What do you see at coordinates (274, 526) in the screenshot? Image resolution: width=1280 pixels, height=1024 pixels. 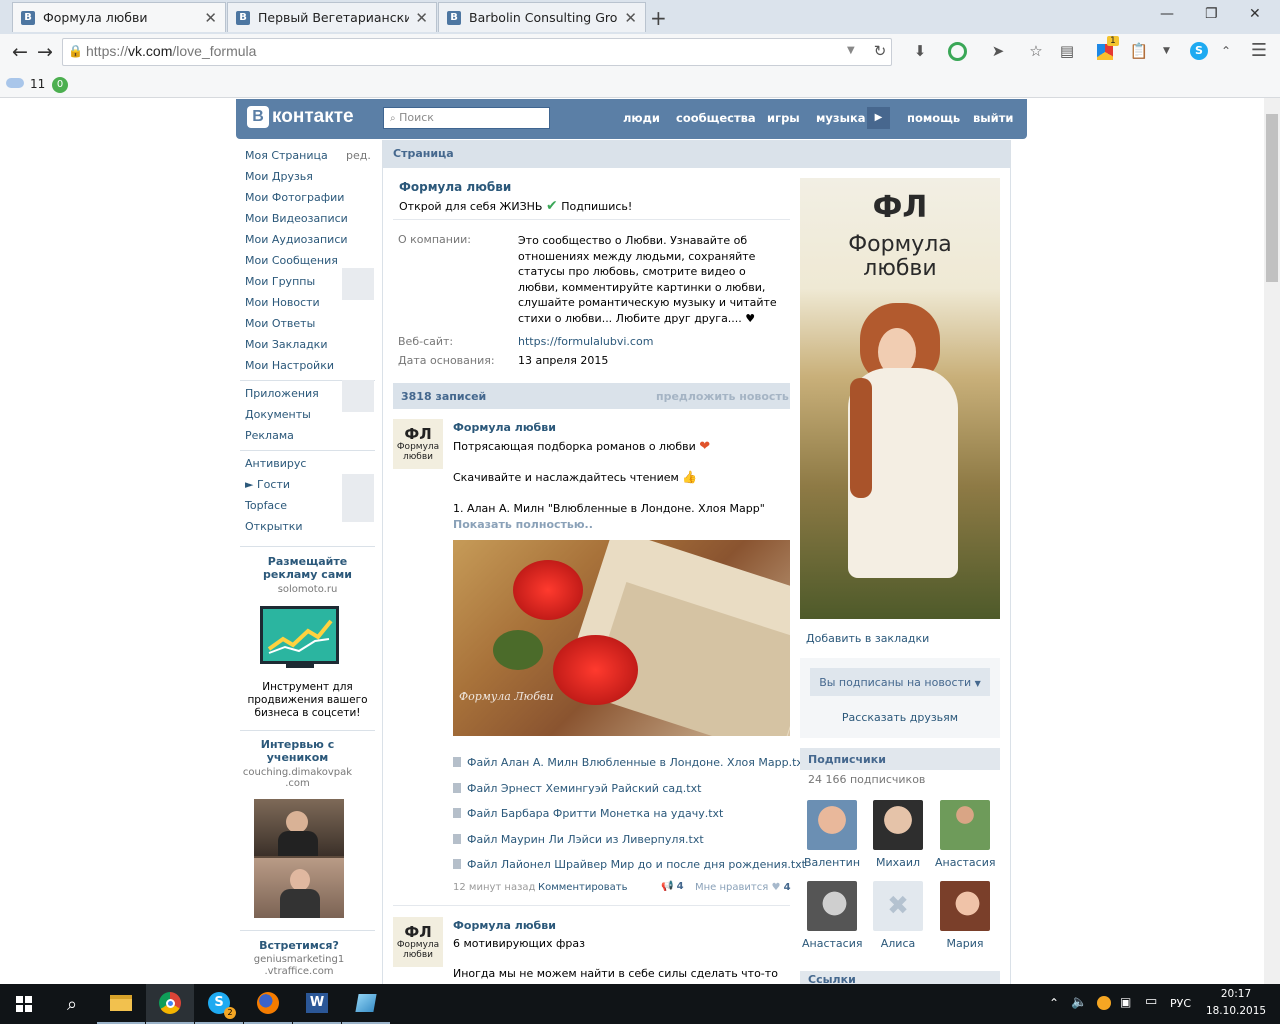 I see `menu-postcards: Открытки` at bounding box center [274, 526].